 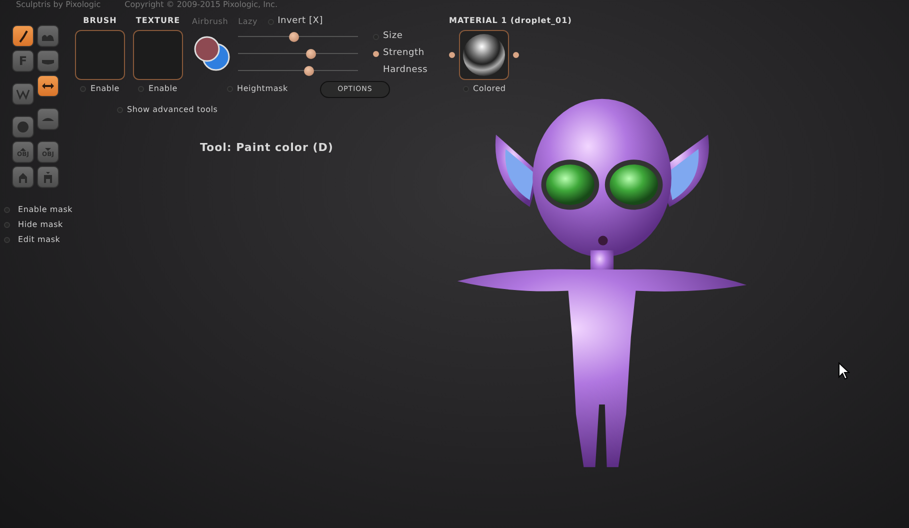 I want to click on app-title: Sculptris by Pixologic, so click(x=58, y=4).